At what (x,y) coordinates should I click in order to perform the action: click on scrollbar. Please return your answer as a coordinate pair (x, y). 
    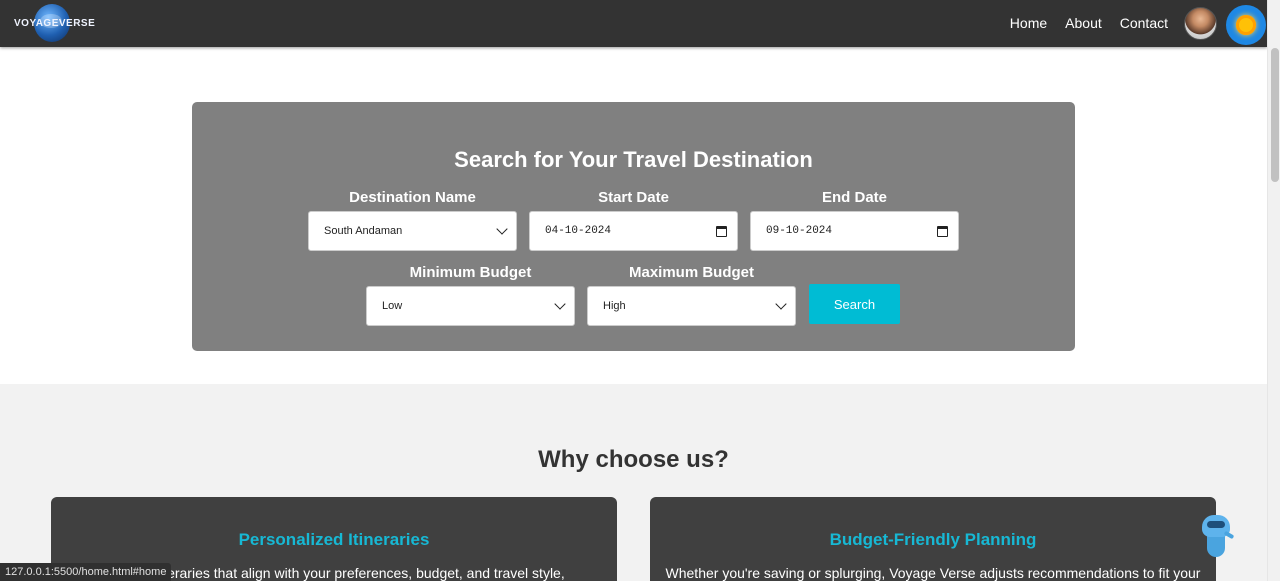
    Looking at the image, I should click on (1273, 290).